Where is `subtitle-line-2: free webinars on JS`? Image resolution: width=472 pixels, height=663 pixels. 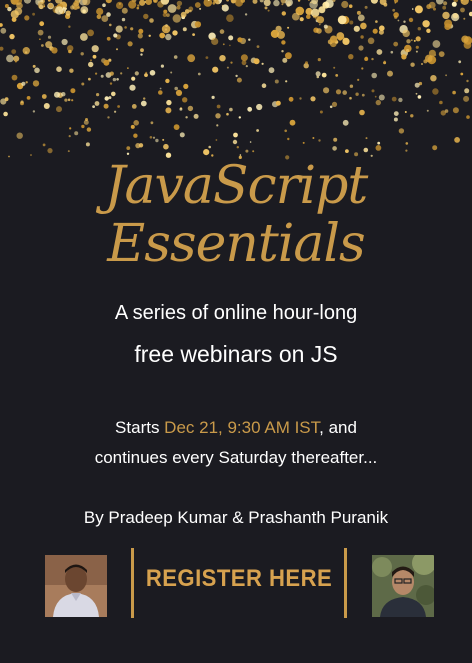
subtitle-line-2: free webinars on JS is located at coordinates (236, 354).